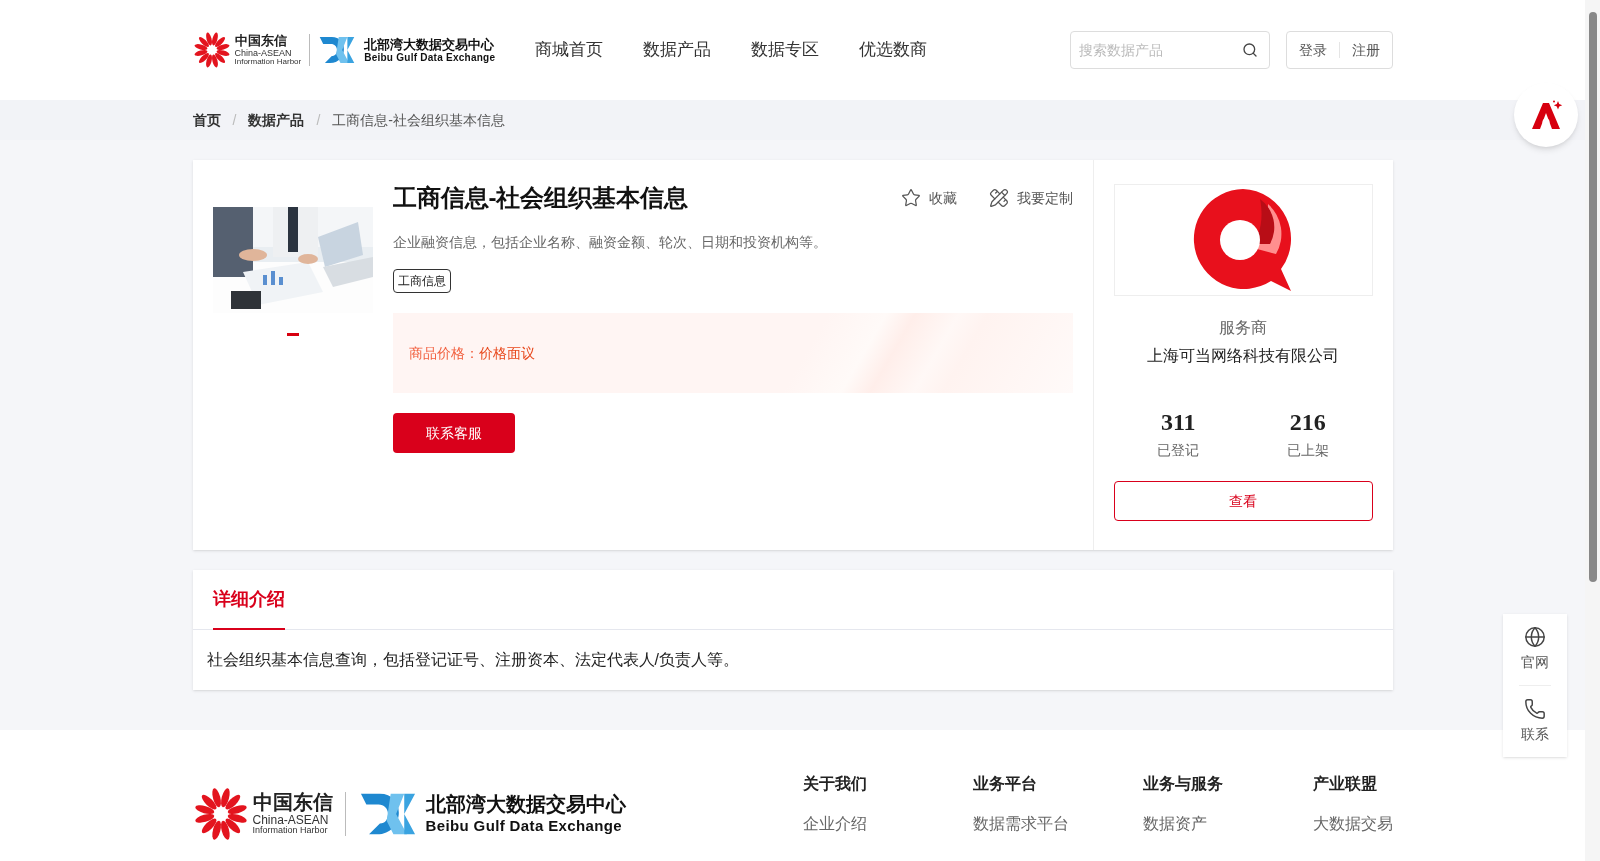 This screenshot has width=1600, height=861. Describe the element at coordinates (1365, 50) in the screenshot. I see `auth-link: 注册` at that location.